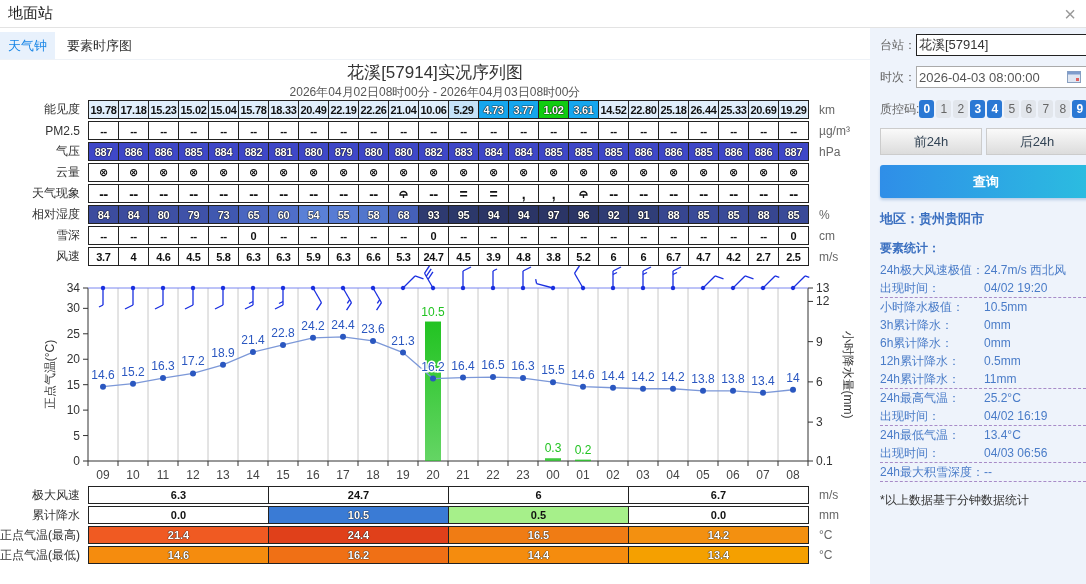 Image resolution: width=1086 pixels, height=584 pixels. What do you see at coordinates (433, 235) in the screenshot?
I see `table-cell: 0` at bounding box center [433, 235].